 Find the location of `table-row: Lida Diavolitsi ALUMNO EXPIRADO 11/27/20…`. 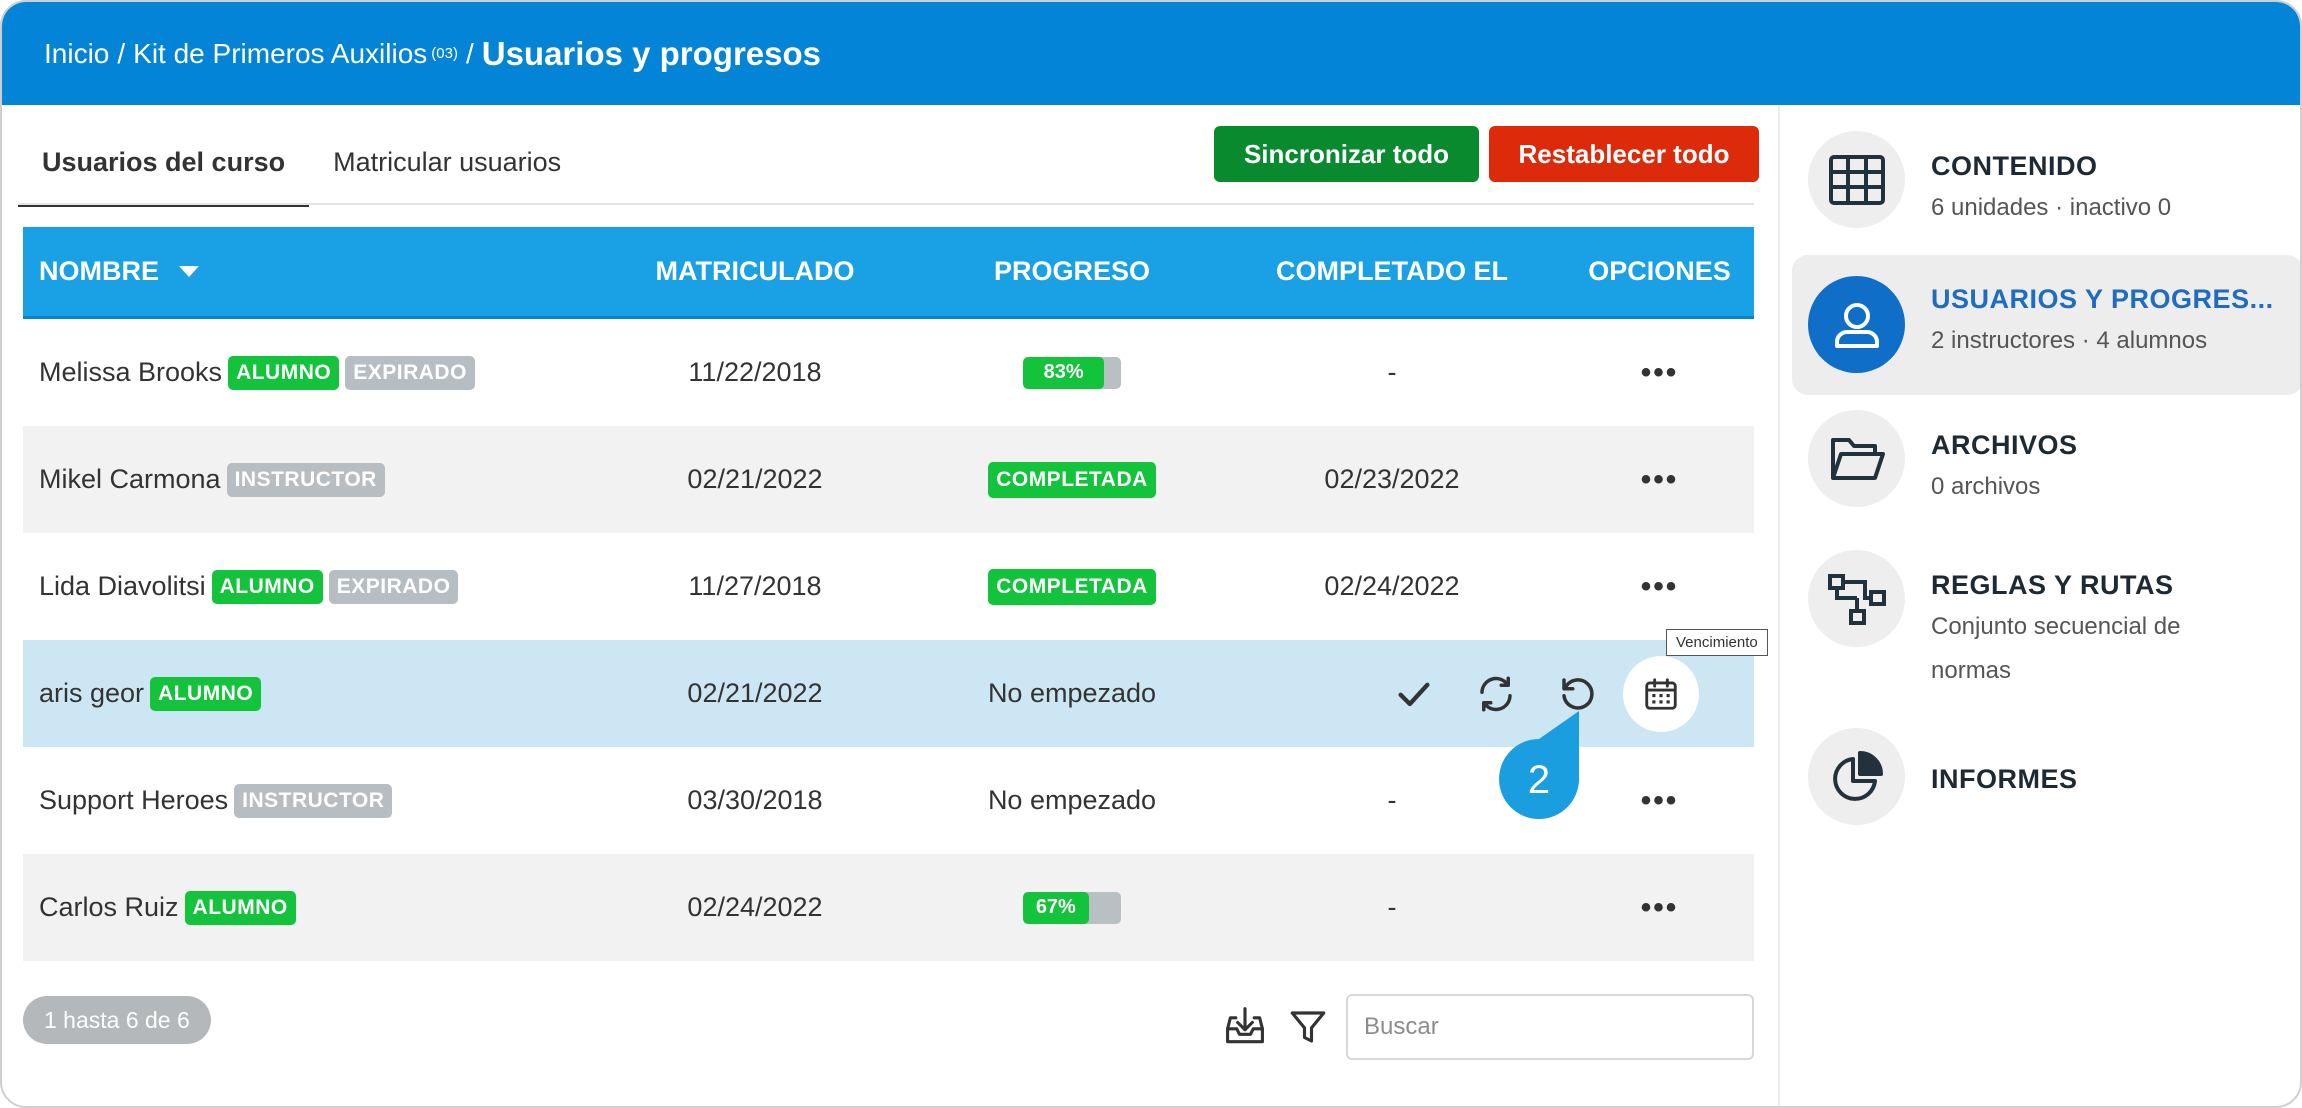

table-row: Lida Diavolitsi ALUMNO EXPIRADO 11/27/20… is located at coordinates (888, 586).